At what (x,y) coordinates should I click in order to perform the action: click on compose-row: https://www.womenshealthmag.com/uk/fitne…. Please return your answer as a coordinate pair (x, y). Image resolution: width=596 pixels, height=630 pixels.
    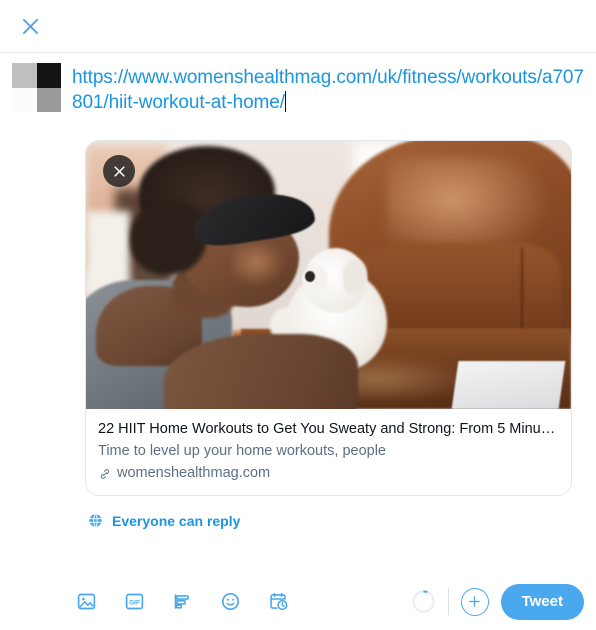
    Looking at the image, I should click on (298, 89).